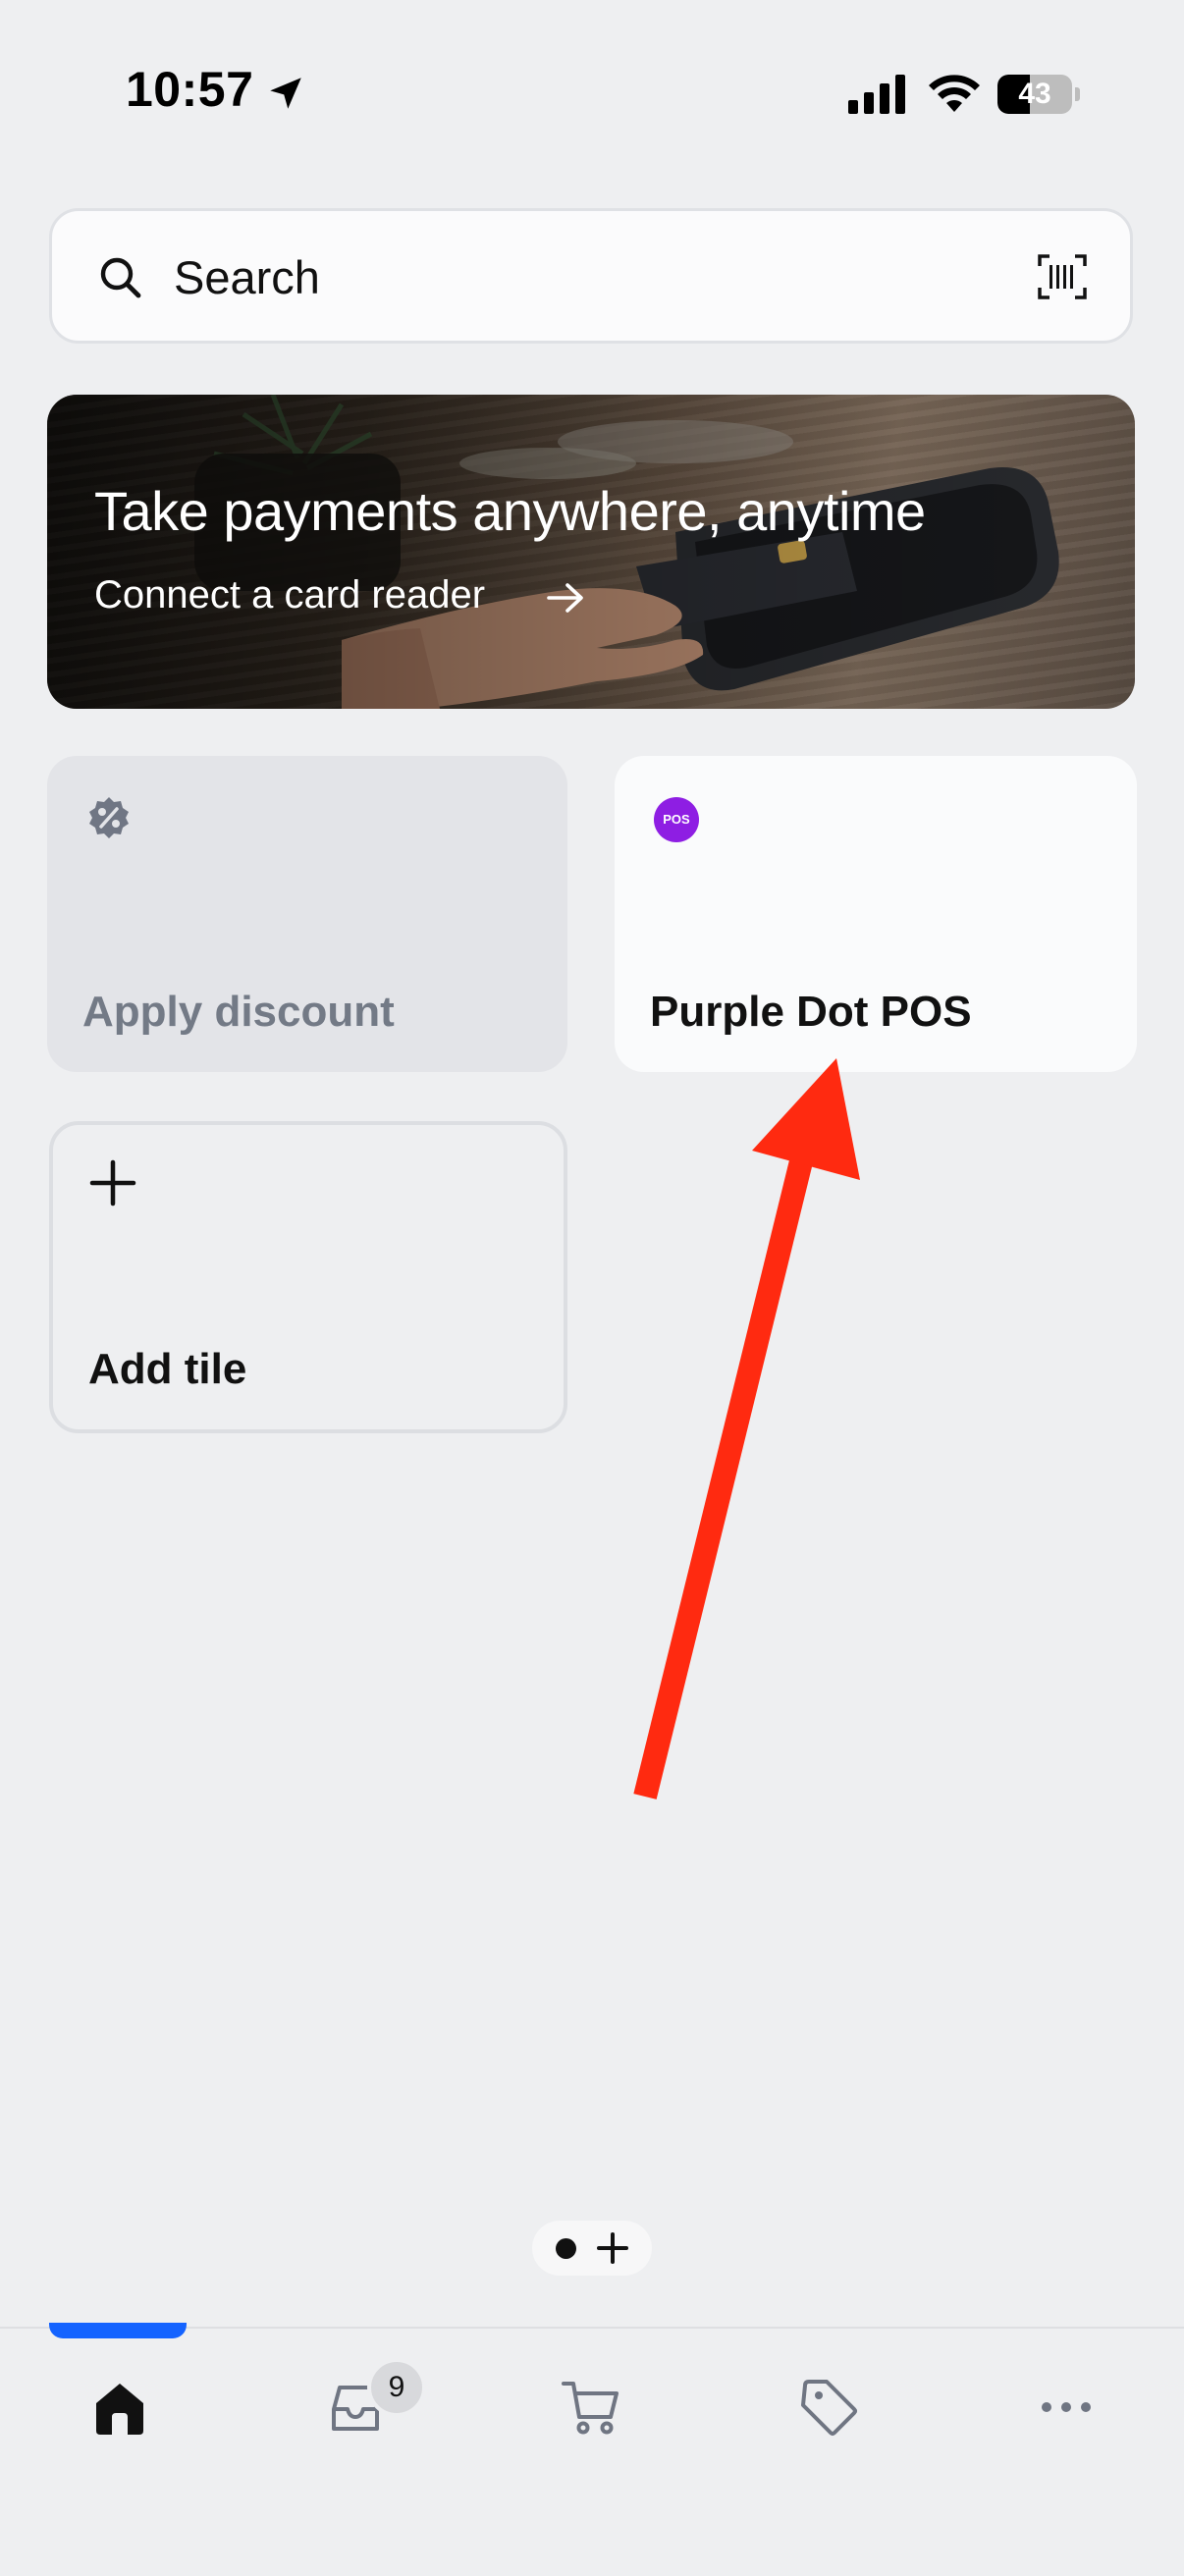  Describe the element at coordinates (592, 2451) in the screenshot. I see `tab-bar` at that location.